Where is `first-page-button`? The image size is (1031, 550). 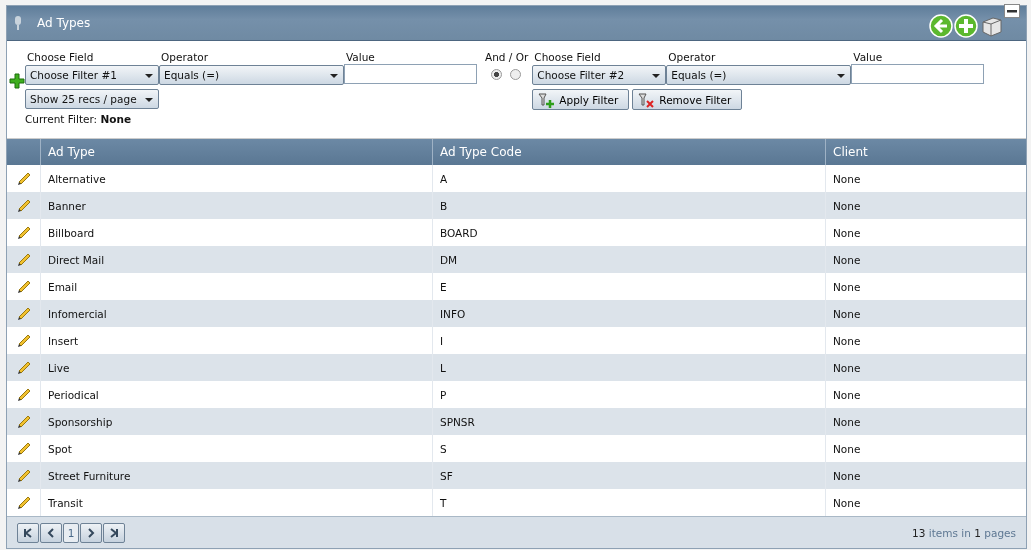
first-page-button is located at coordinates (28, 532).